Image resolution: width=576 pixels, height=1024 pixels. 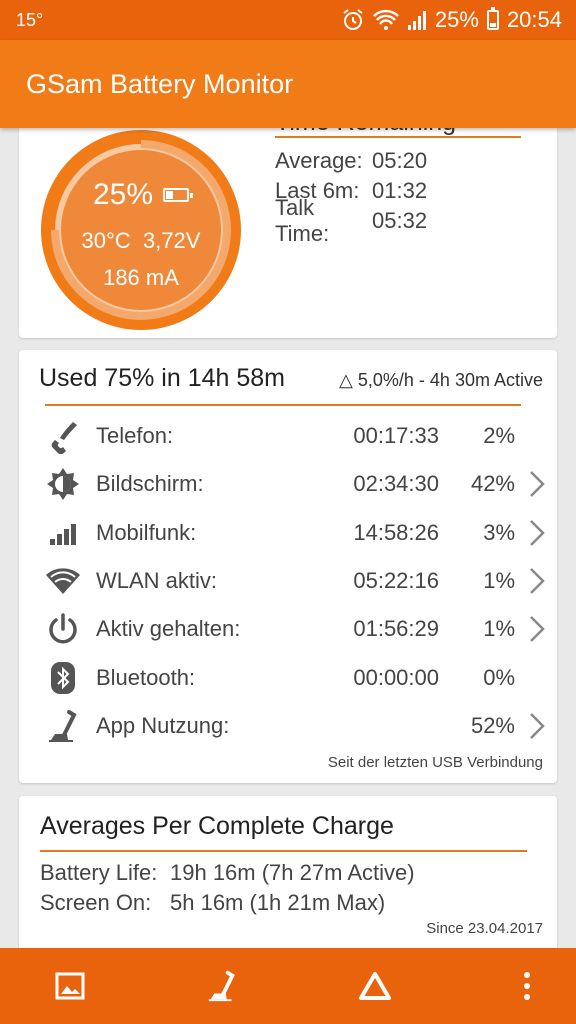 I want to click on status-icons: 25% 20:54, so click(x=451, y=20).